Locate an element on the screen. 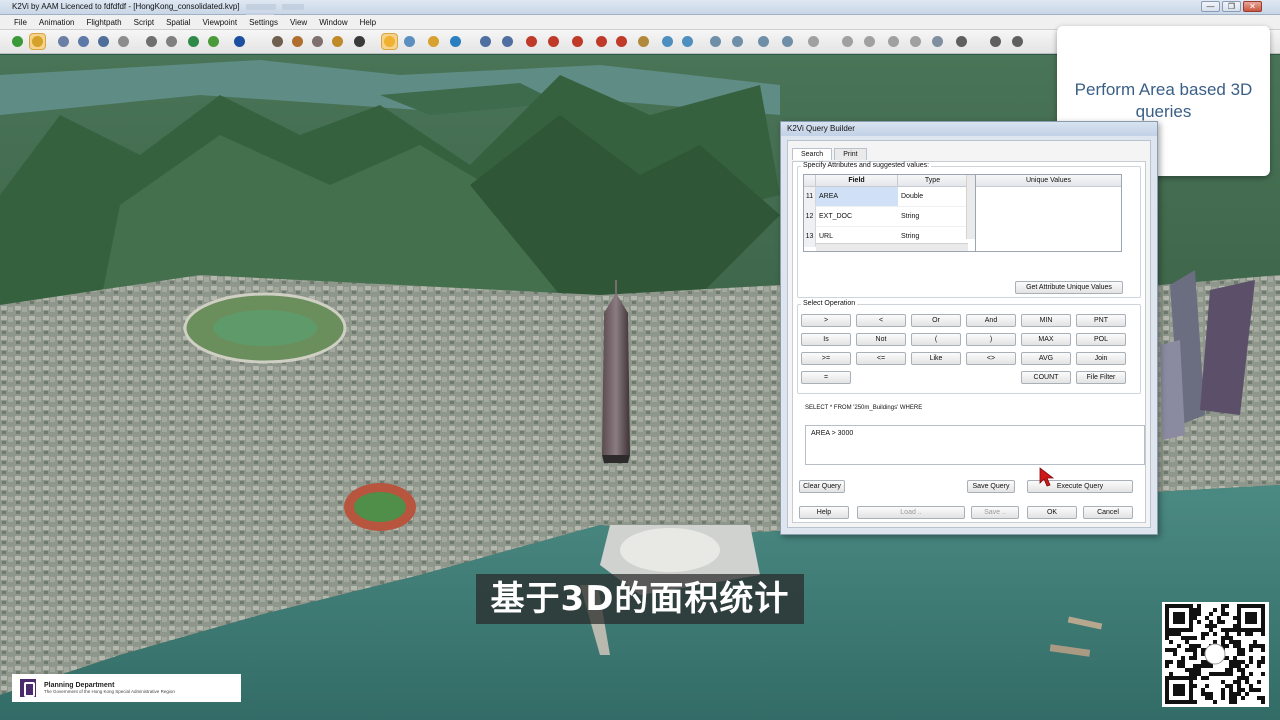 The width and height of the screenshot is (1280, 720). help-button: Help is located at coordinates (824, 512).